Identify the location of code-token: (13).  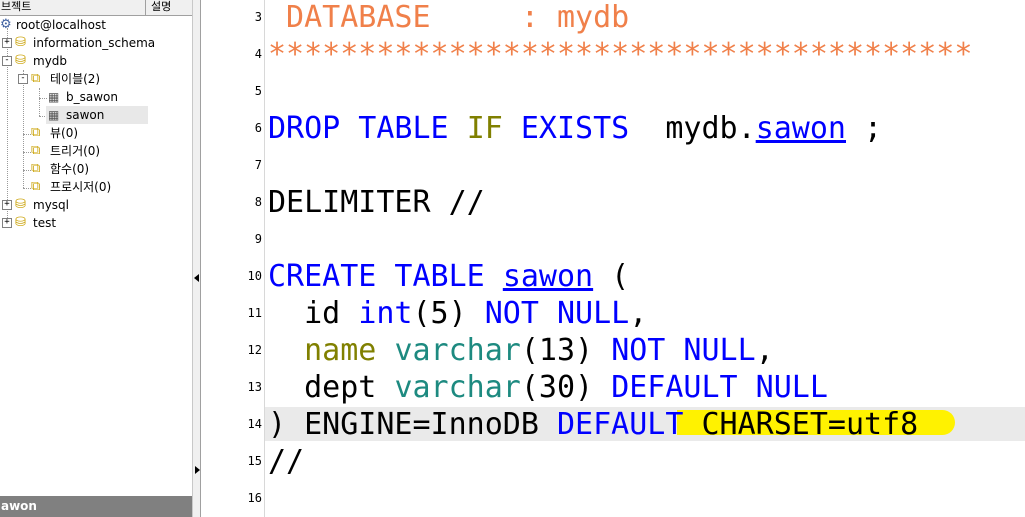
(566, 350).